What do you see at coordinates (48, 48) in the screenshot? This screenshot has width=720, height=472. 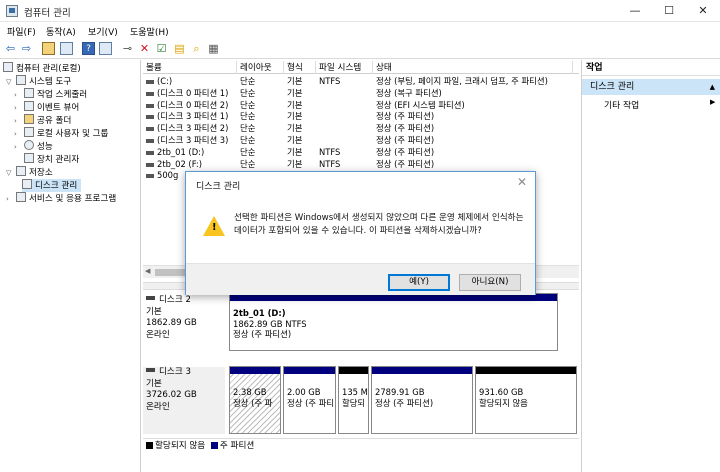 I see `up-folder-icon` at bounding box center [48, 48].